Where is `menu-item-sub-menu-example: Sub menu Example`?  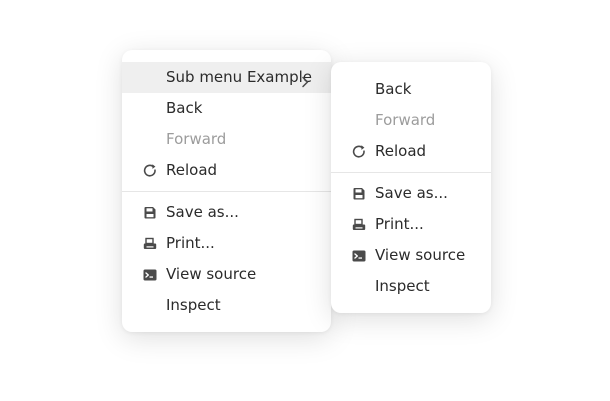
menu-item-sub-menu-example: Sub menu Example is located at coordinates (226, 77).